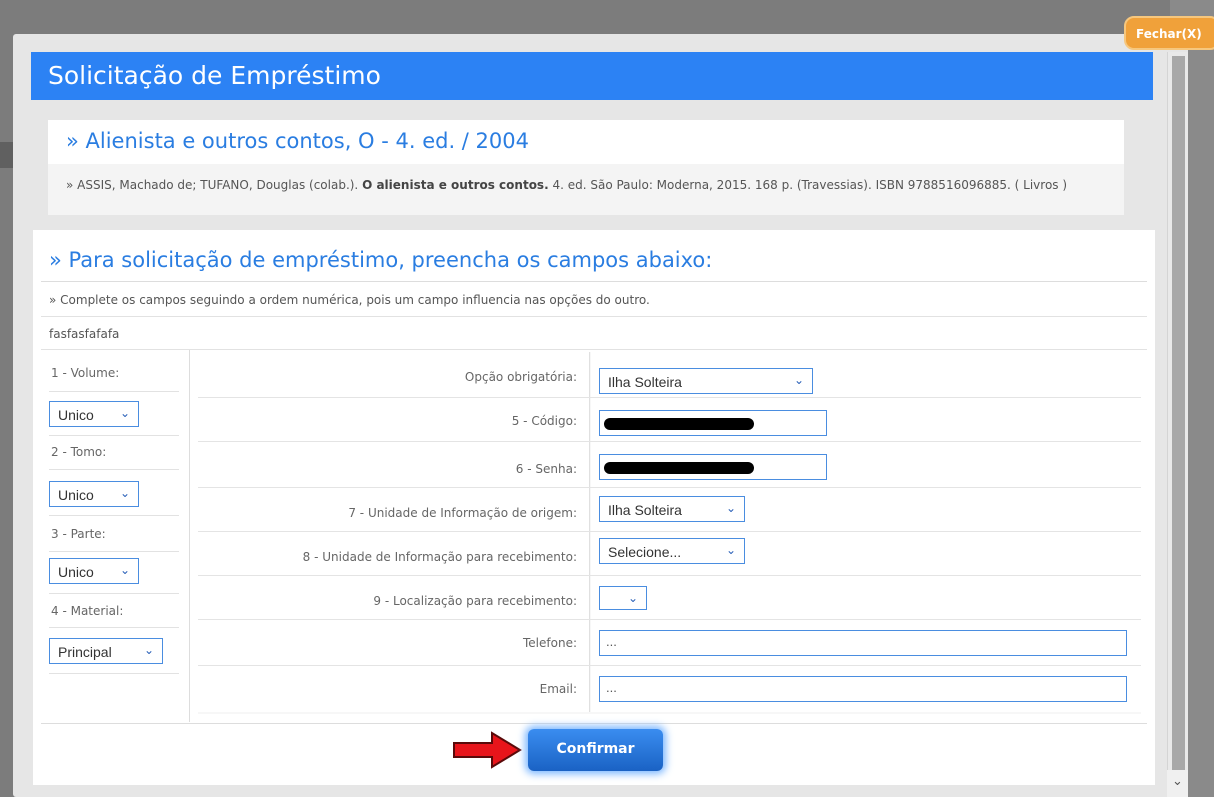  I want to click on localizacao-cell: ⌄, so click(866, 597).